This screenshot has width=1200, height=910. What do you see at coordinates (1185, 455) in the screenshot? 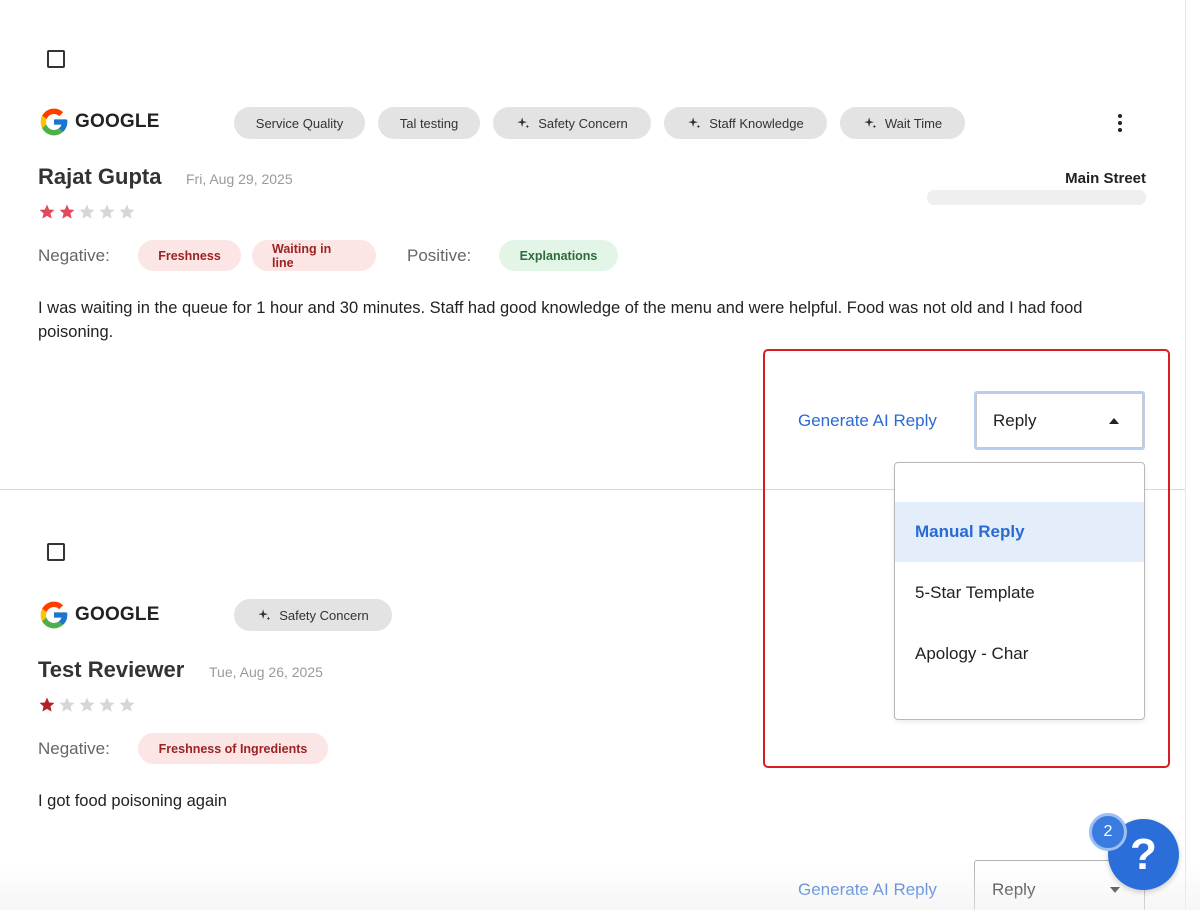
I see `page-right-border` at bounding box center [1185, 455].